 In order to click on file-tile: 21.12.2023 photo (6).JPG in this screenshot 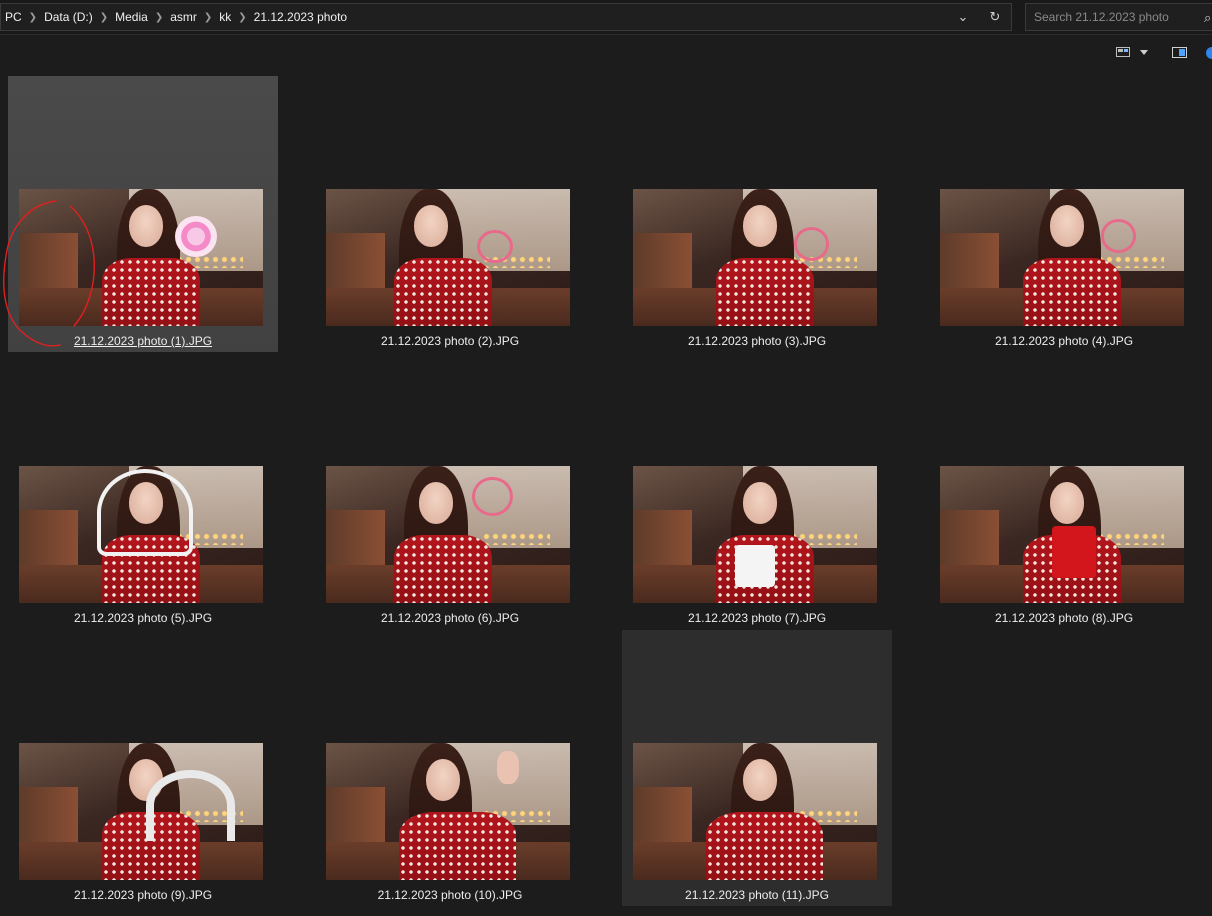, I will do `click(450, 491)`.